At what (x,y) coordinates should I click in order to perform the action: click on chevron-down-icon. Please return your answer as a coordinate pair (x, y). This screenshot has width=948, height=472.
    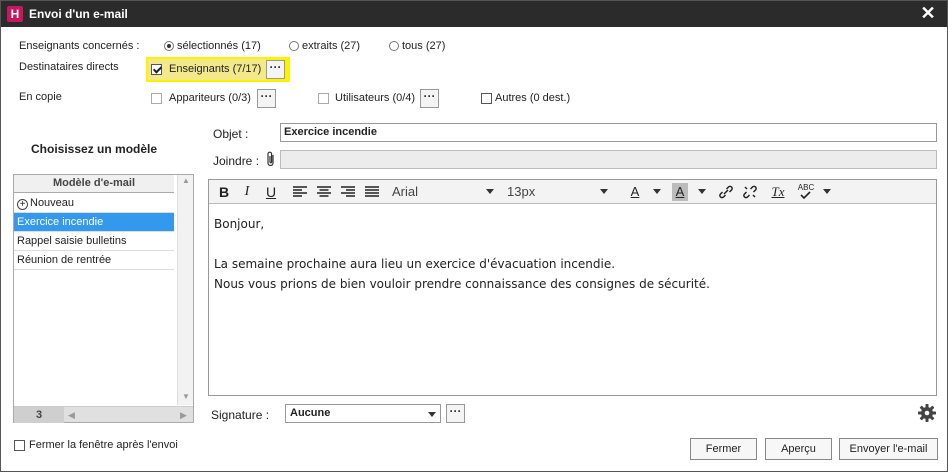
    Looking at the image, I should click on (432, 414).